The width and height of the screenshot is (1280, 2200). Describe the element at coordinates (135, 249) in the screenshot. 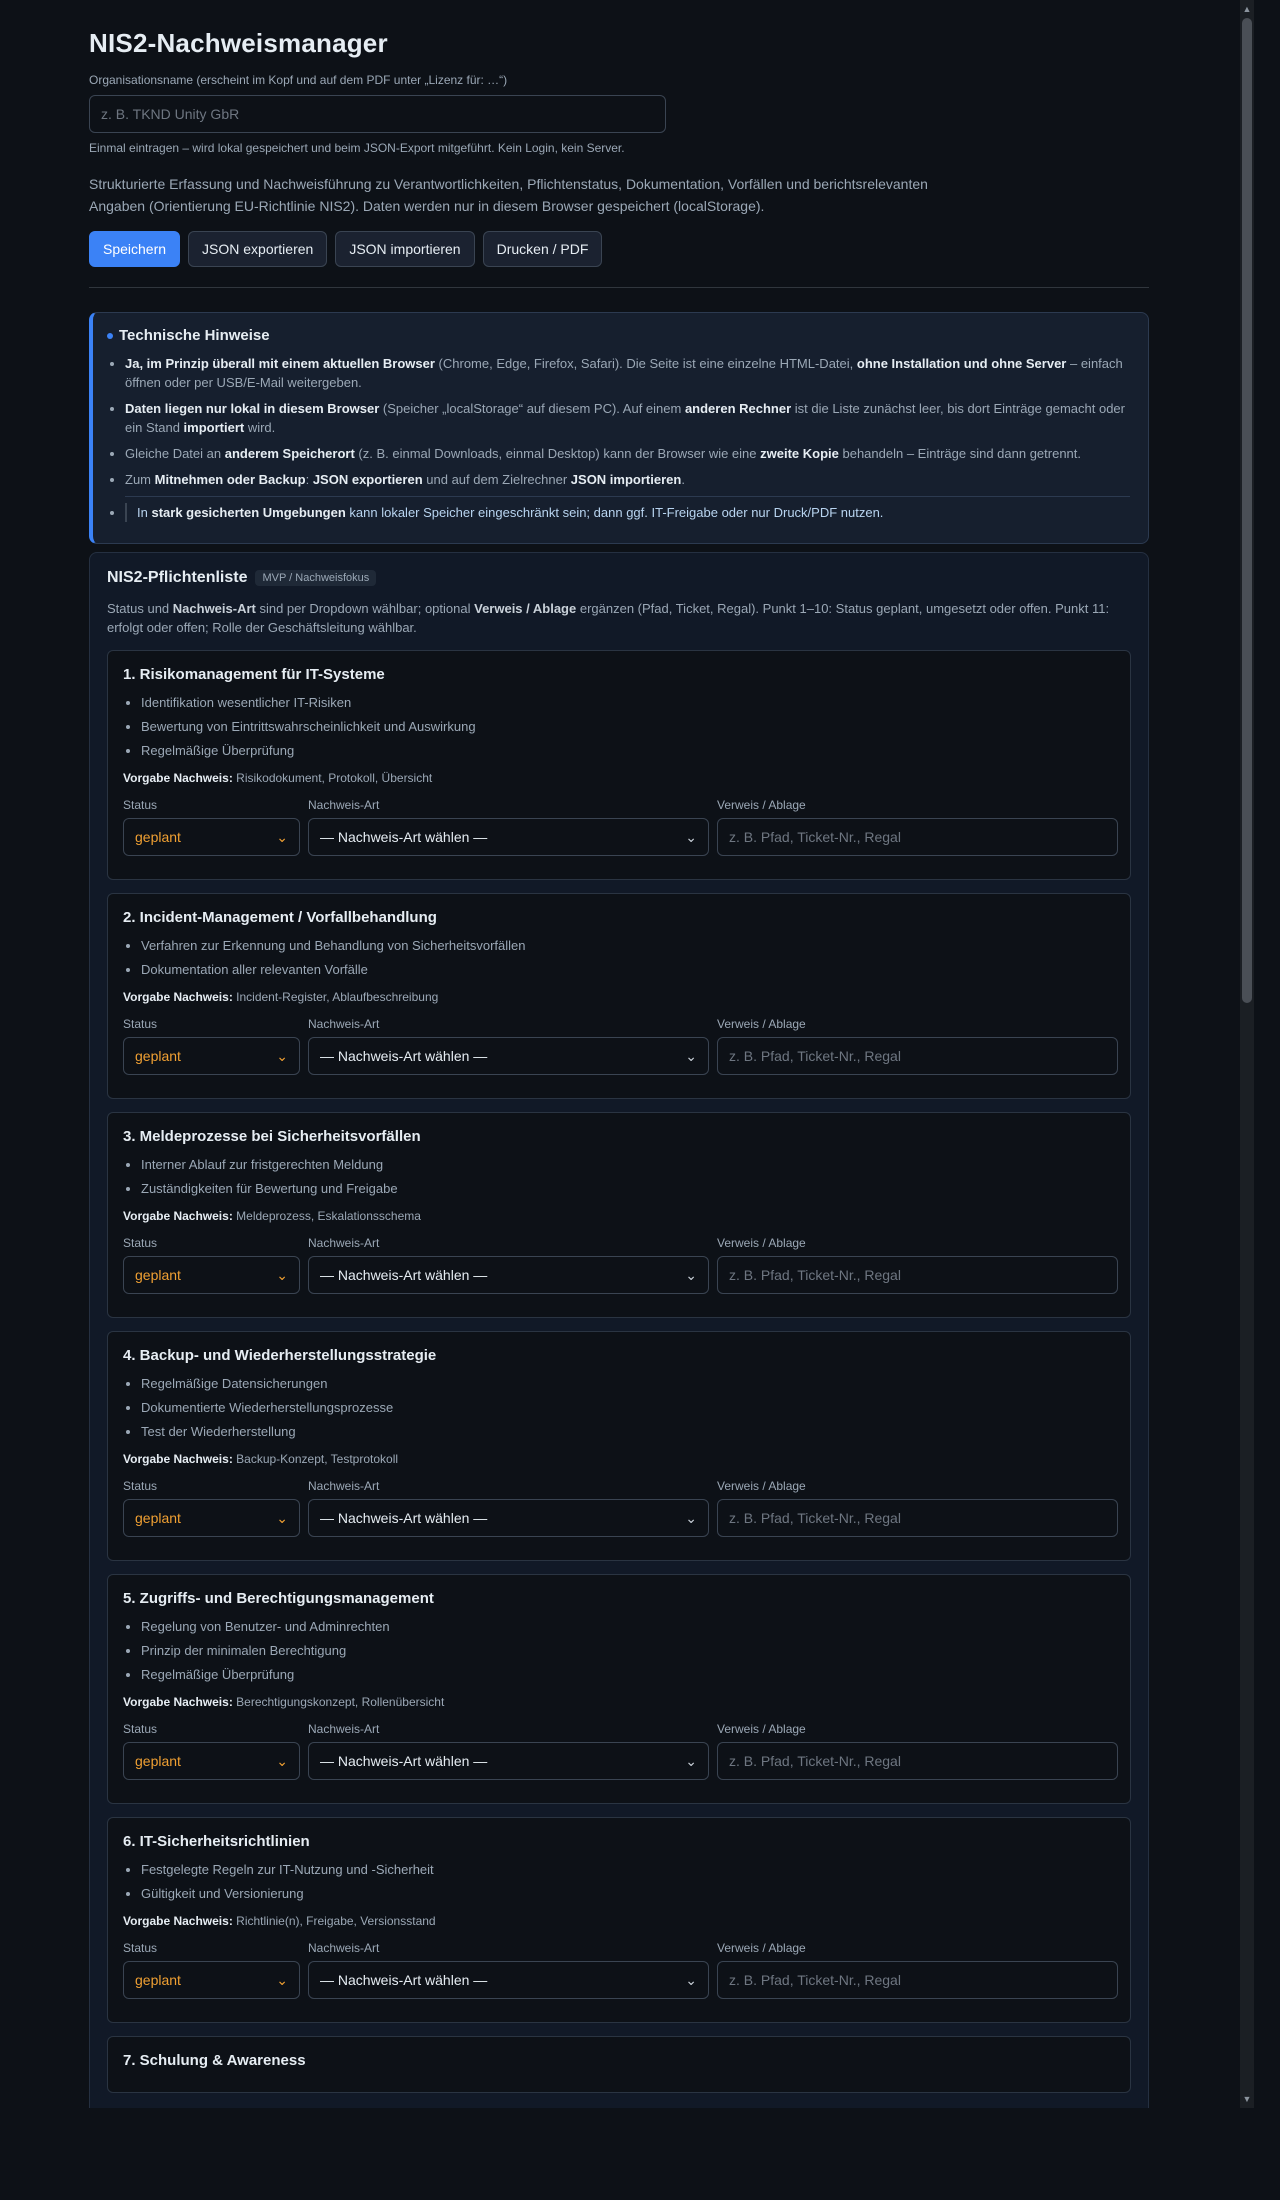

I see `save-button: Speichern` at that location.